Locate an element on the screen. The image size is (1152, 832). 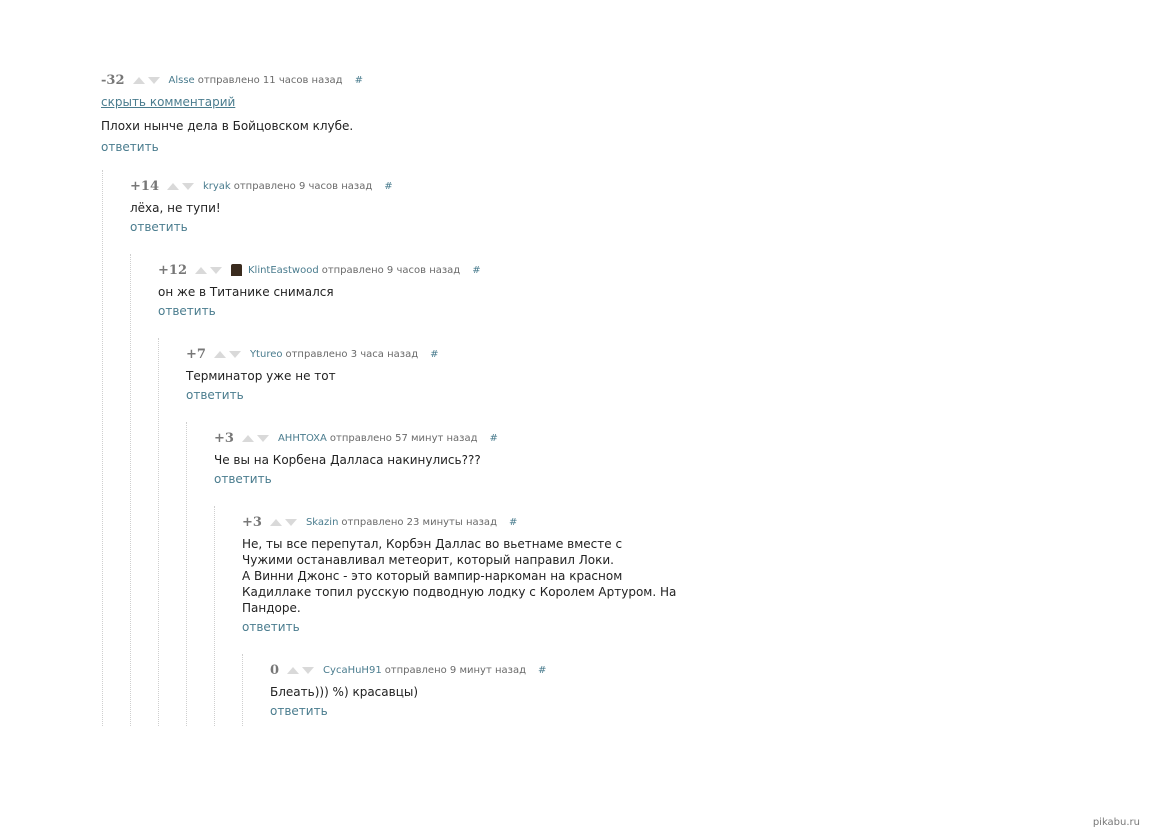
comment-text: он же в Титанике снимался is located at coordinates (246, 292).